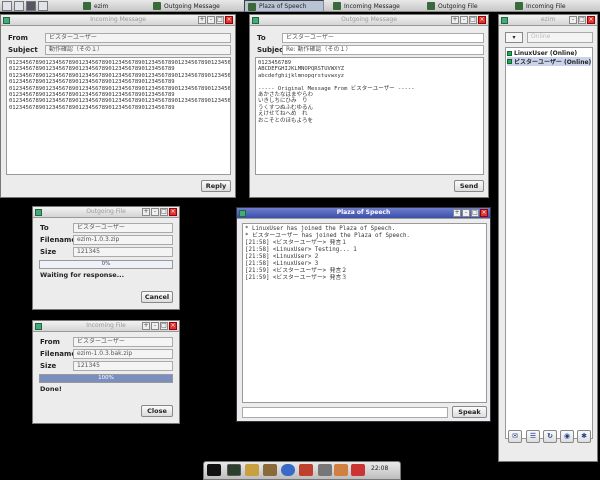 The height and width of the screenshot is (480, 600). Describe the element at coordinates (549, 243) in the screenshot. I see `user-list` at that location.